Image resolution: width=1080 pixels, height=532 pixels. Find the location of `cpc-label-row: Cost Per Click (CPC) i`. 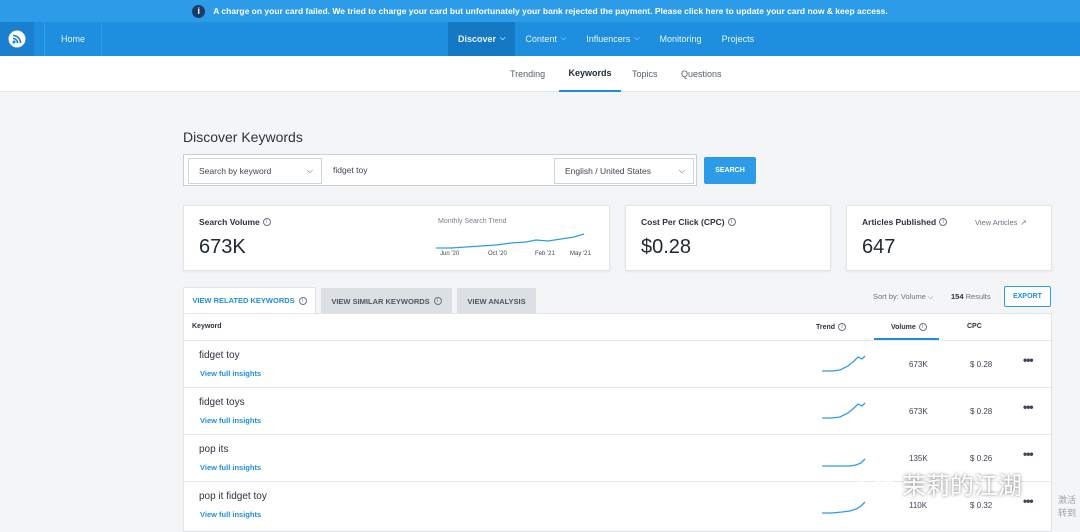

cpc-label-row: Cost Per Click (CPC) i is located at coordinates (688, 222).